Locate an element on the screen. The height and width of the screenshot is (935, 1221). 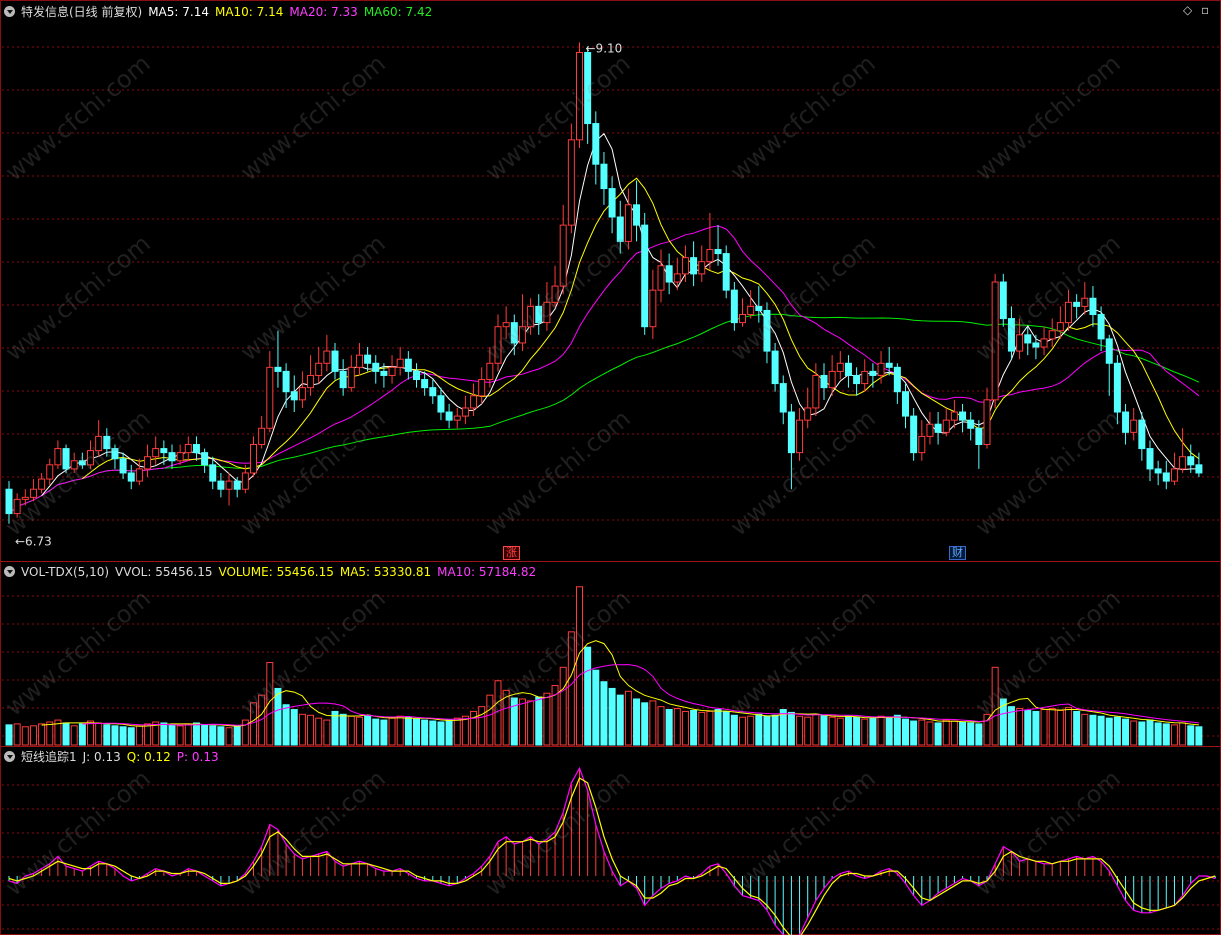
limit-up-marker: 涨 is located at coordinates (511, 553).